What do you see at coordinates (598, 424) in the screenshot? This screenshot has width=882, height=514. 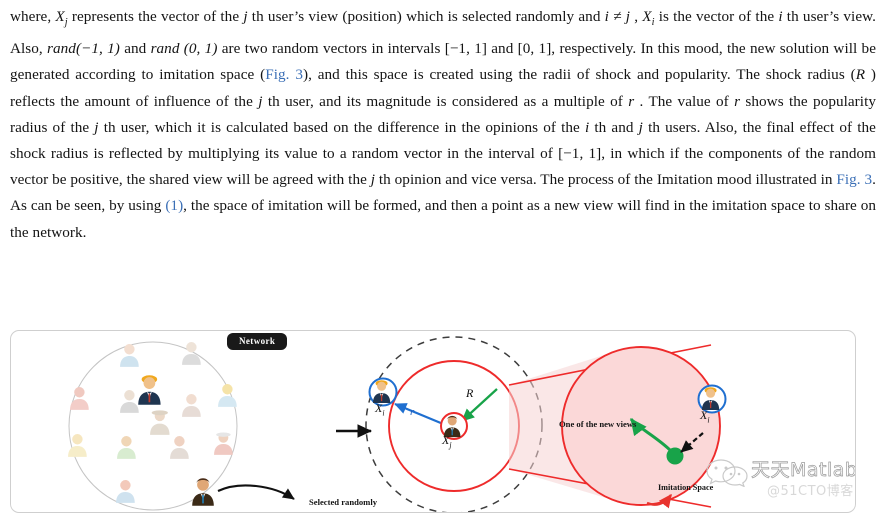 I see `new-views-label: One of the new views` at bounding box center [598, 424].